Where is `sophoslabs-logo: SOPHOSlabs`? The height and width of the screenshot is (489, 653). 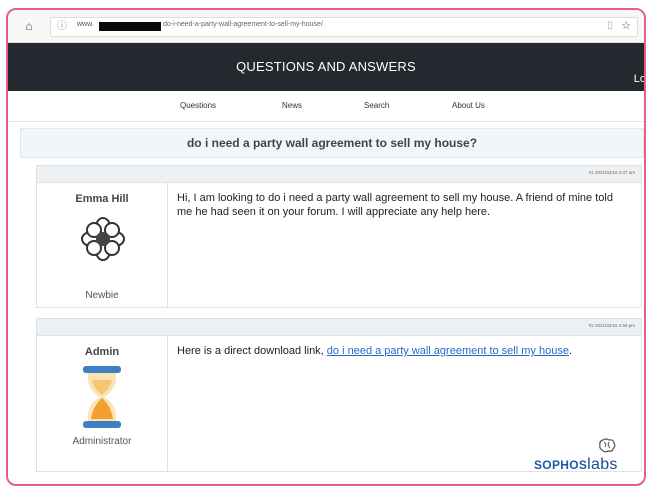
sophoslabs-logo: SOPHOSlabs is located at coordinates (584, 456).